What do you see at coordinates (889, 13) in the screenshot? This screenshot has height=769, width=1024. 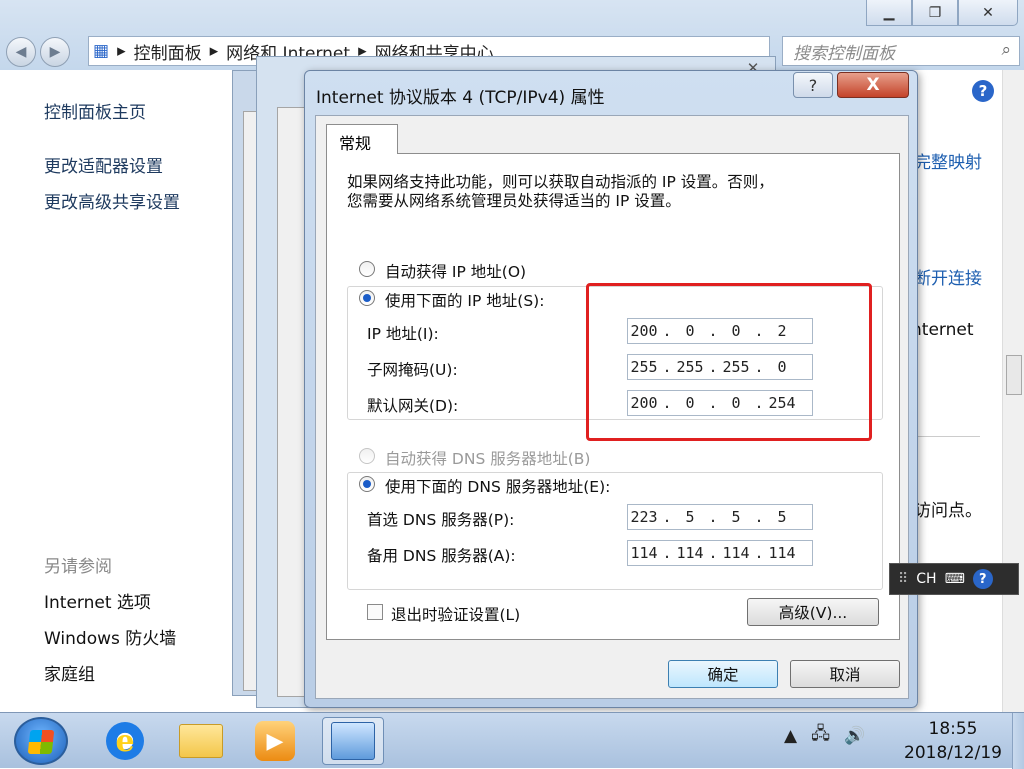 I see `minimize-button: ▁` at bounding box center [889, 13].